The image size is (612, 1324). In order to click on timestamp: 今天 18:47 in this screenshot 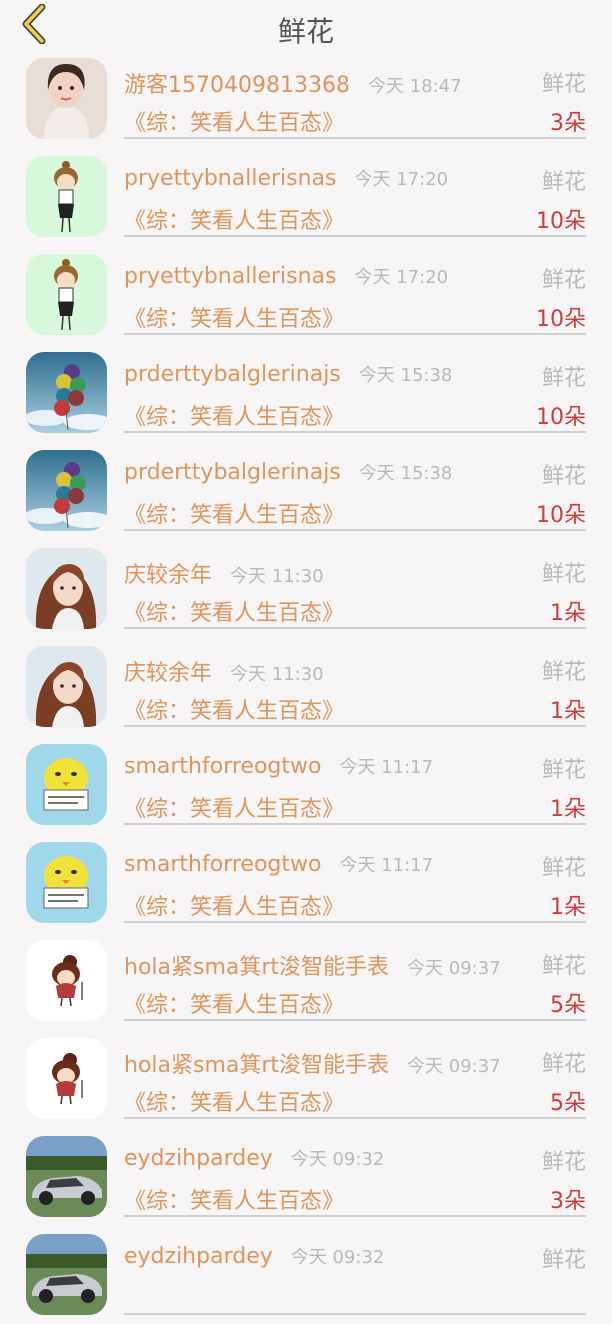, I will do `click(414, 86)`.